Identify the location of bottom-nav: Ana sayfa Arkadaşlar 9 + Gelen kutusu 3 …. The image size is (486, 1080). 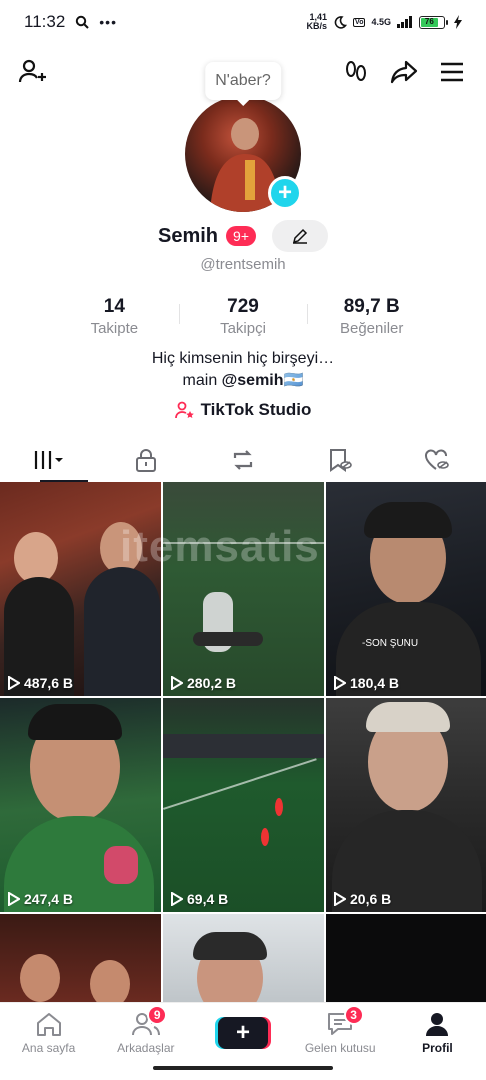
(243, 1032).